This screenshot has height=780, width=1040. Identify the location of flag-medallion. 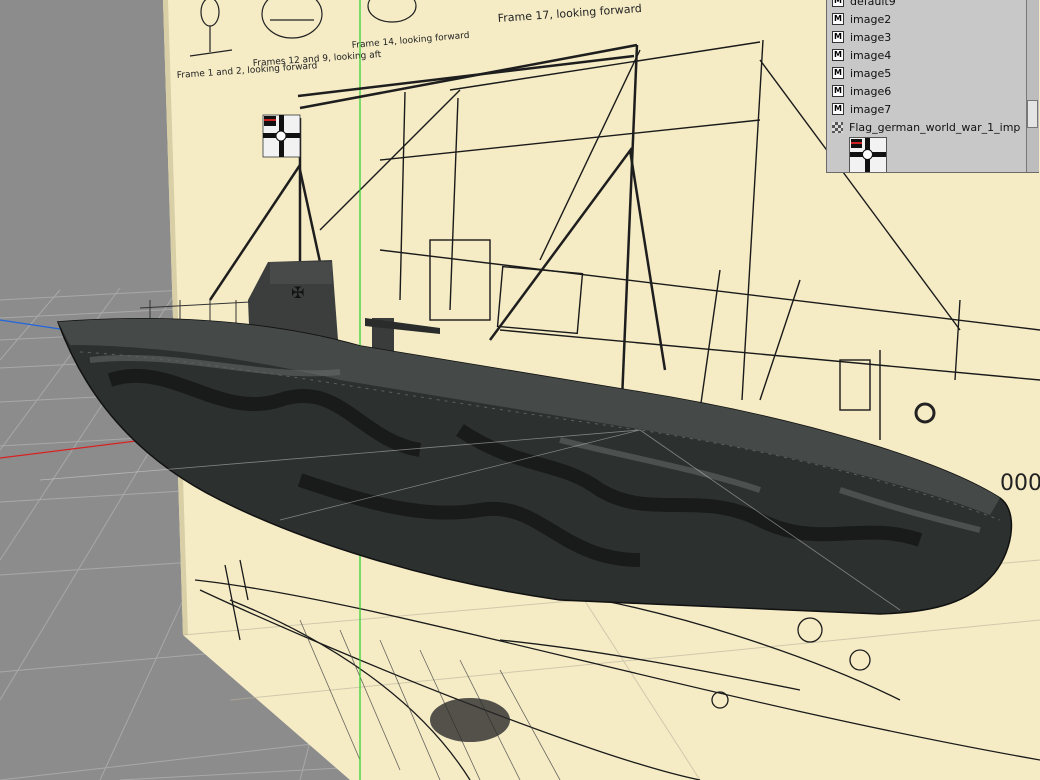
(281, 136).